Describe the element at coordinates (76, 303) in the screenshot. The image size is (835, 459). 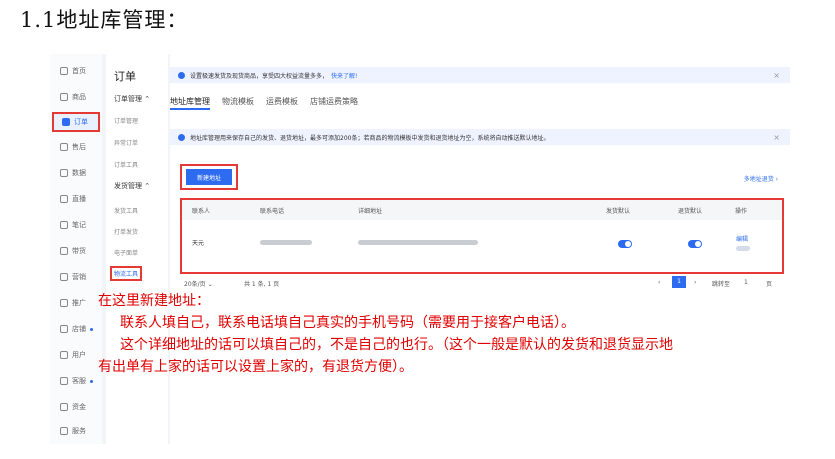
I see `sidebar-item-promotion: 推广` at that location.